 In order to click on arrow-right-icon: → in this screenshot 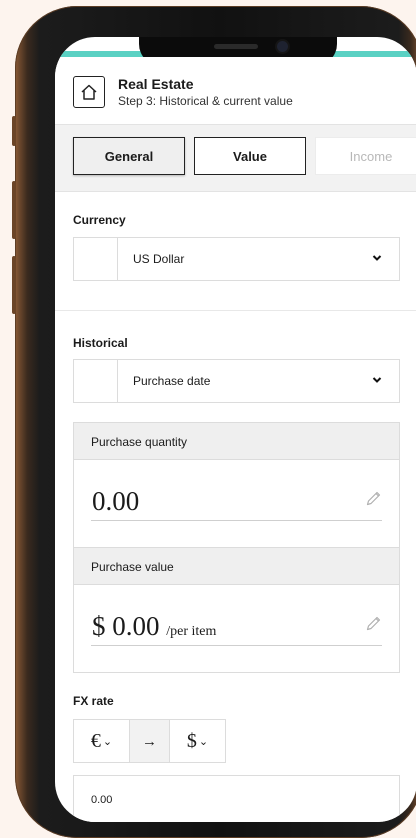, I will do `click(149, 741)`.